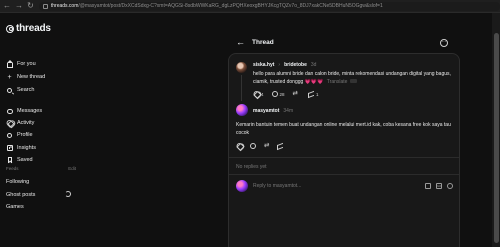 This screenshot has height=247, width=500. Describe the element at coordinates (12, 168) in the screenshot. I see `feeds-label: Feeds` at that location.